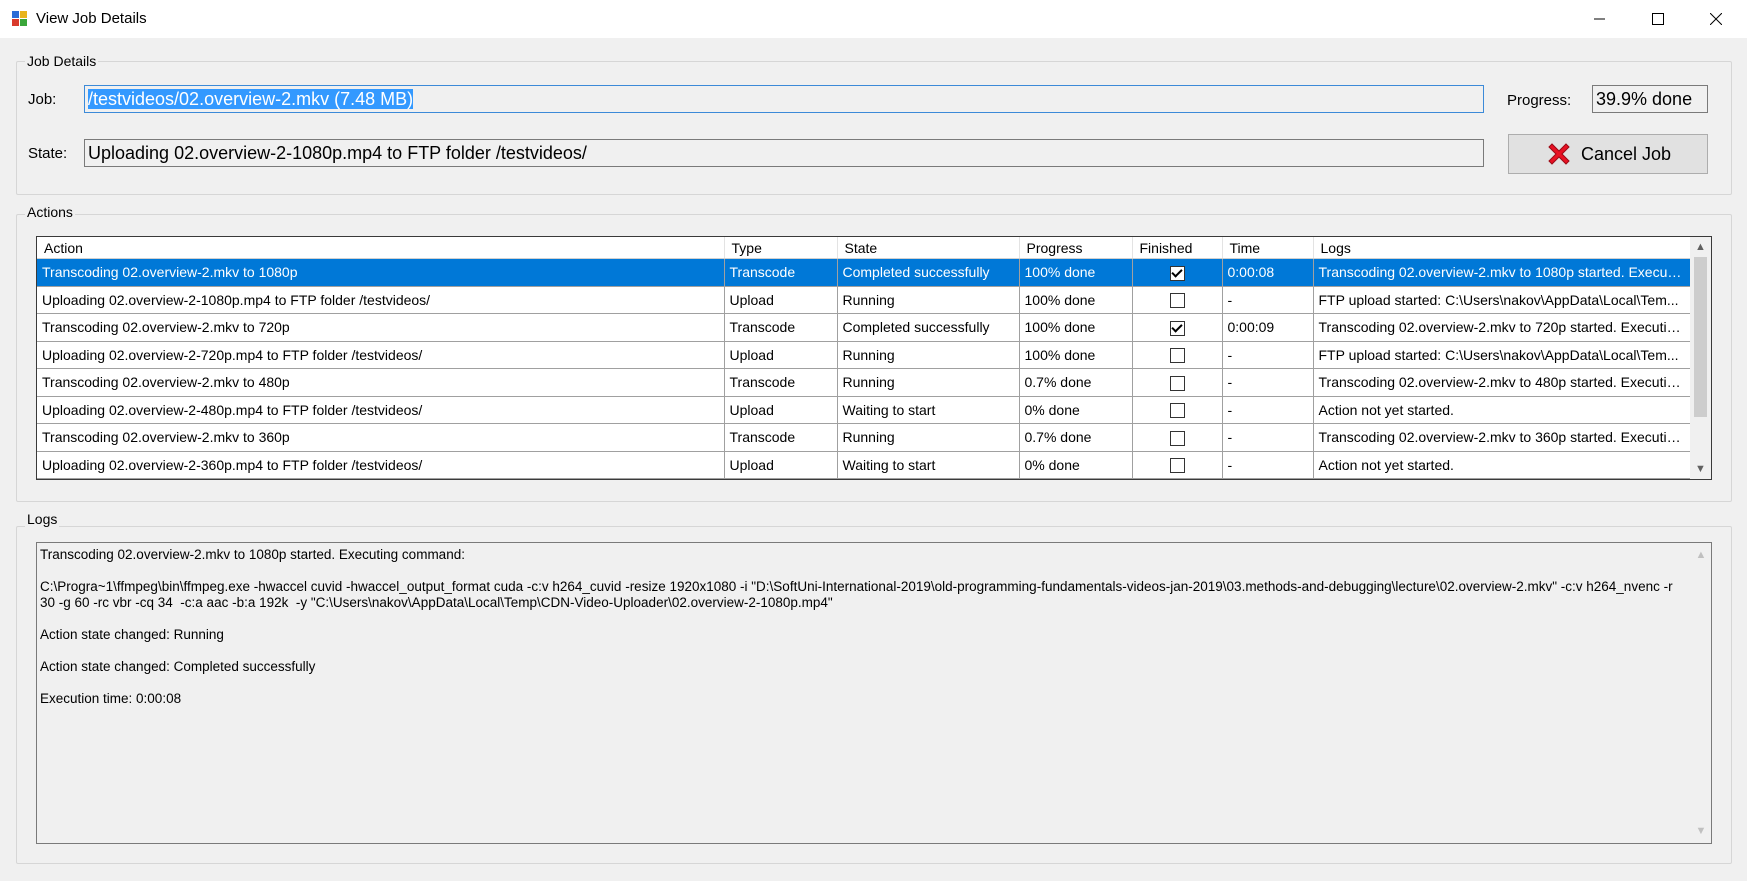  Describe the element at coordinates (381, 382) in the screenshot. I see `cell-action: Transcoding 02.overview-2.mkv to 480p` at that location.